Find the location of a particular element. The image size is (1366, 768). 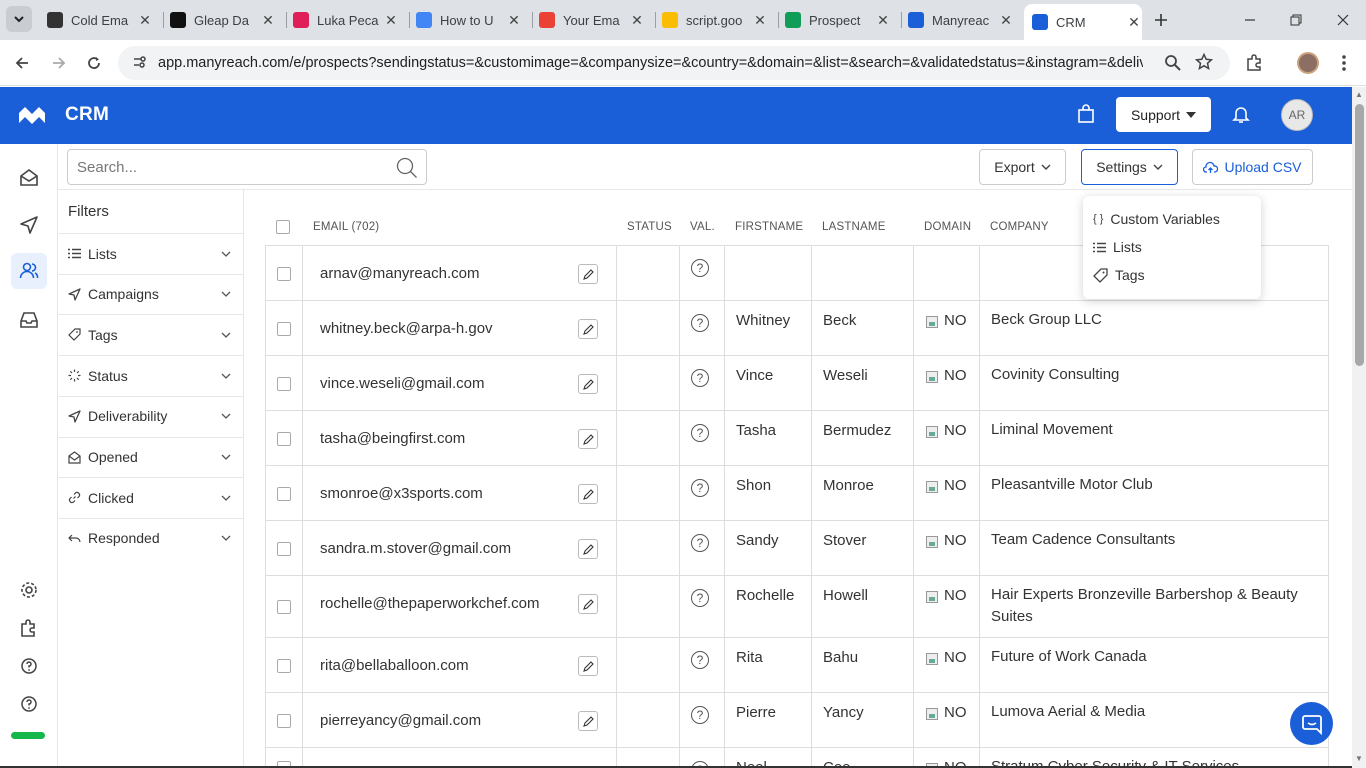

bell-icon is located at coordinates (1241, 116).